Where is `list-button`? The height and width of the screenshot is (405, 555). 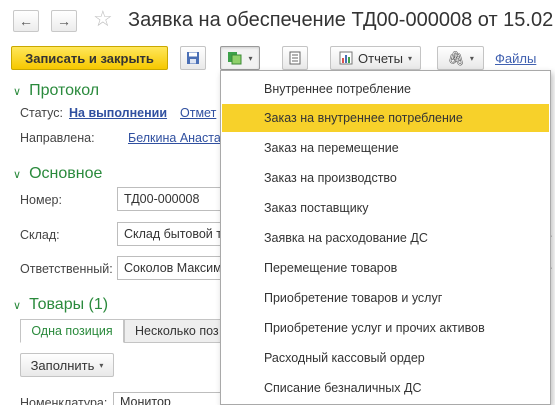
list-button is located at coordinates (295, 58).